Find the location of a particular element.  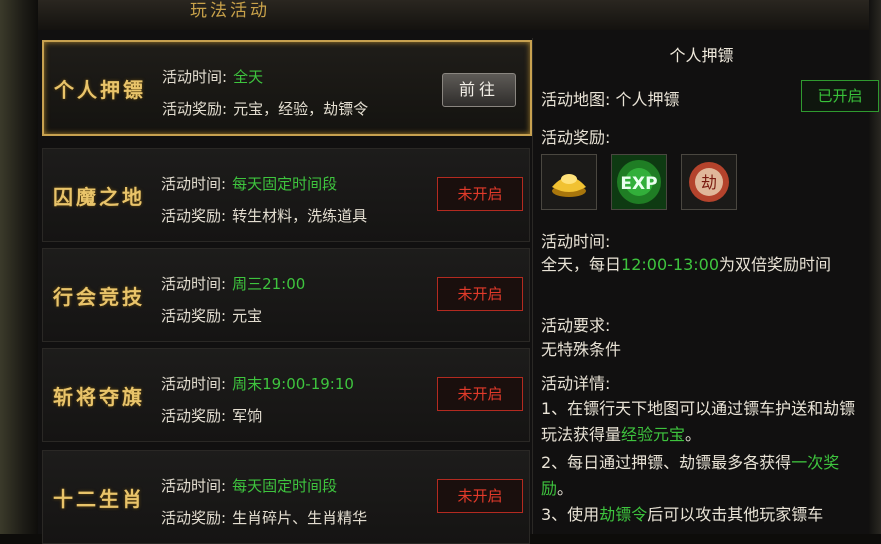

detail-info-label: 活动详情: is located at coordinates (576, 383).